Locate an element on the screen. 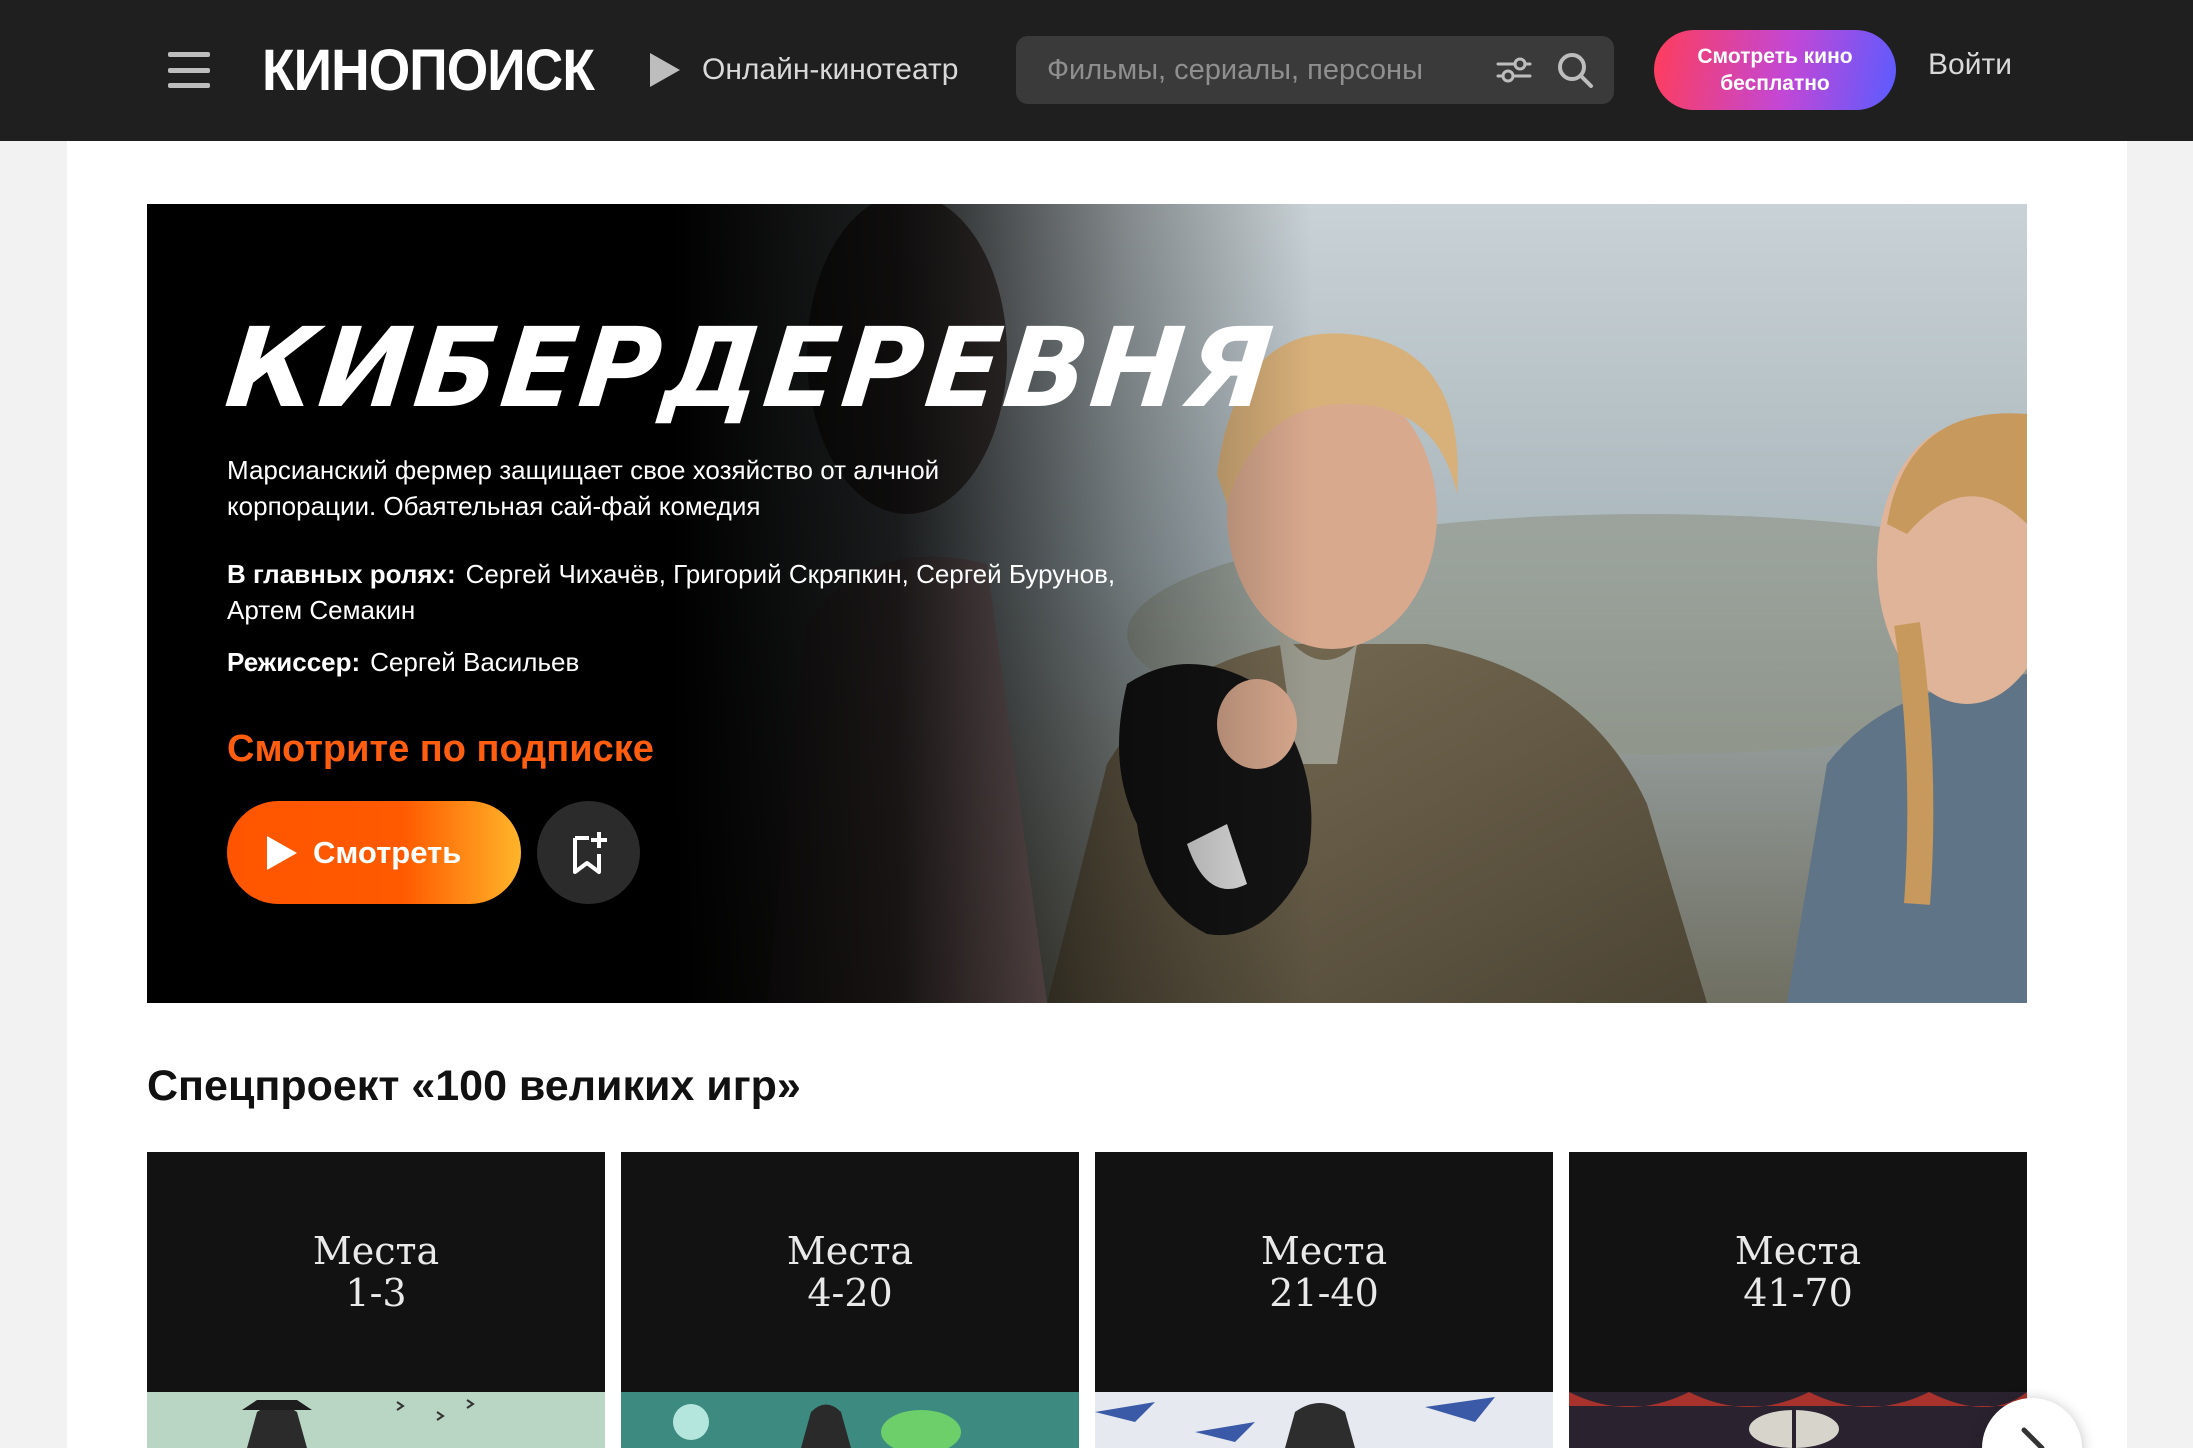 This screenshot has width=2193, height=1448. search-icon is located at coordinates (1575, 70).